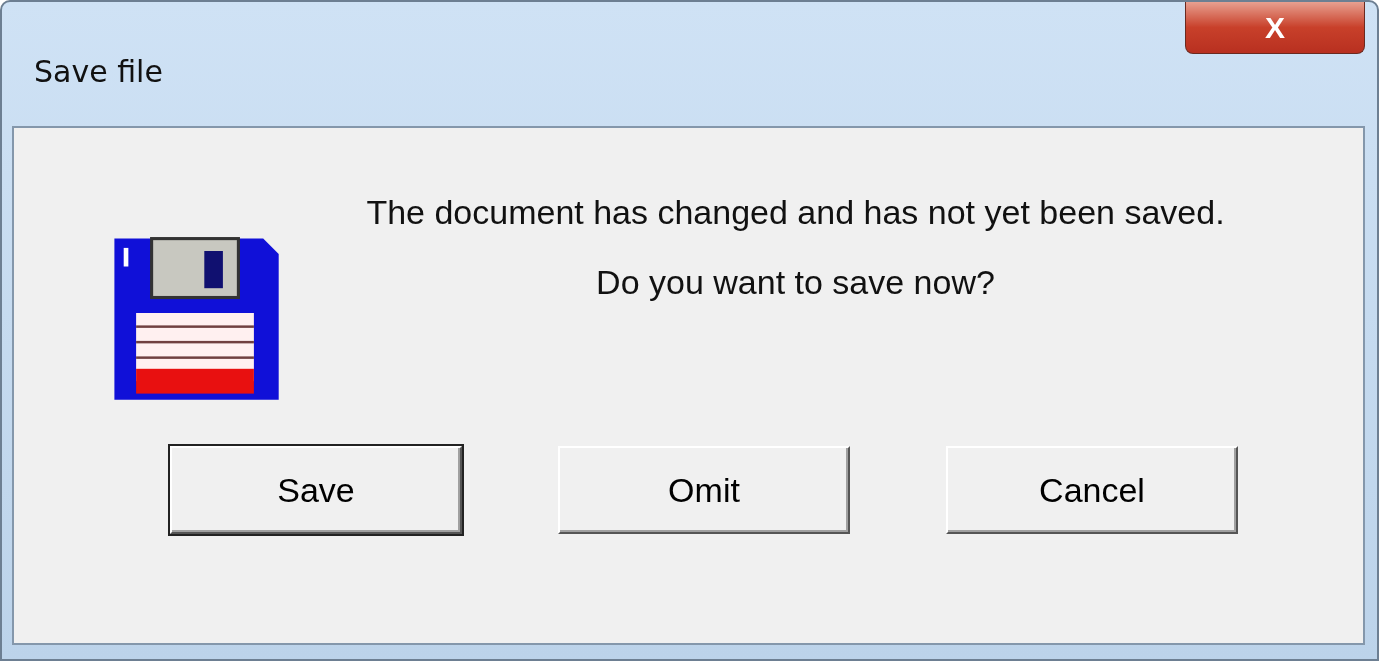 Image resolution: width=1379 pixels, height=661 pixels. Describe the element at coordinates (795, 212) in the screenshot. I see `message-text: The document has changed and has not yet been saved.` at that location.